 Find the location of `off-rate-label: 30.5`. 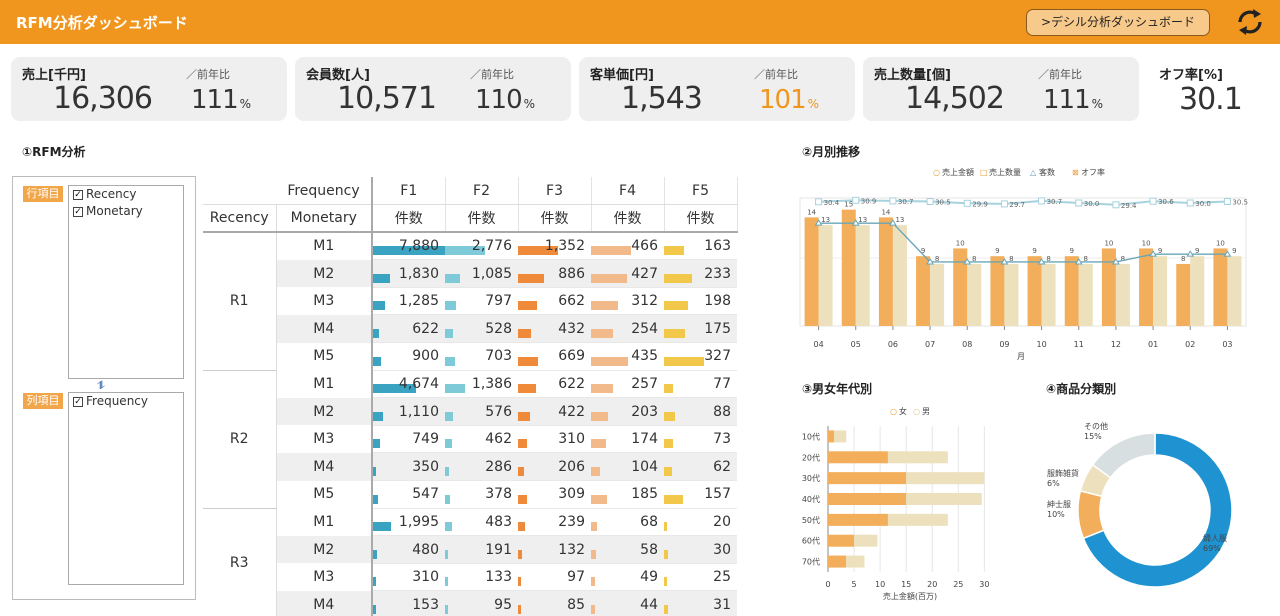

off-rate-label: 30.5 is located at coordinates (943, 203).